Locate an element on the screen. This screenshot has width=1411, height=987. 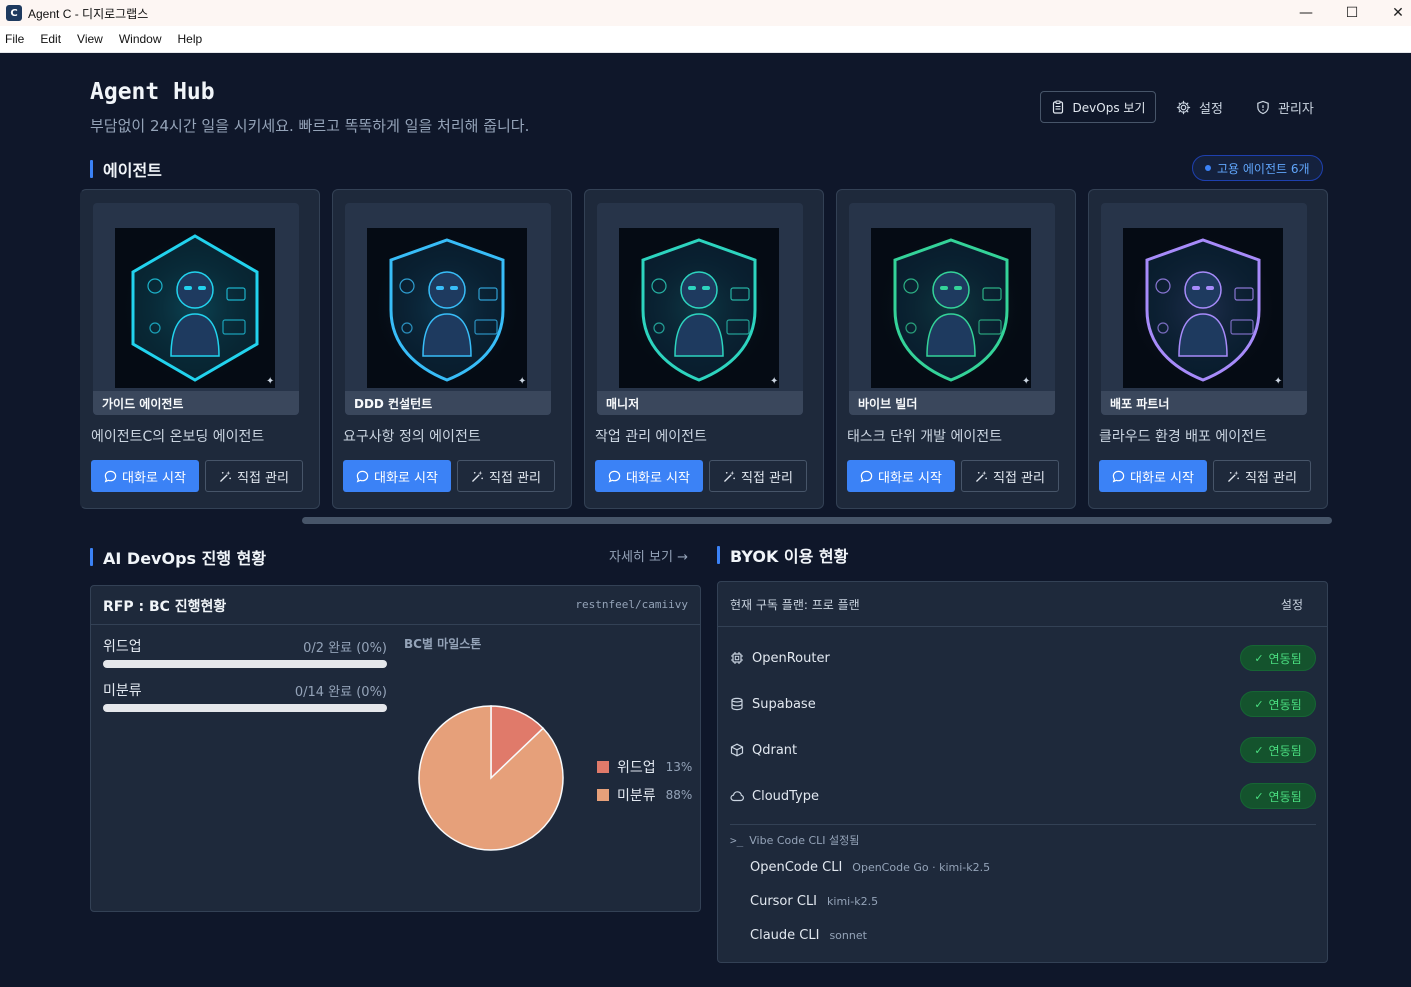
page-subtitle: 부담없이 24시간 일을 시키세요. 빠르고 똑똑하게 일을 처리해 줍니다. is located at coordinates (310, 126).